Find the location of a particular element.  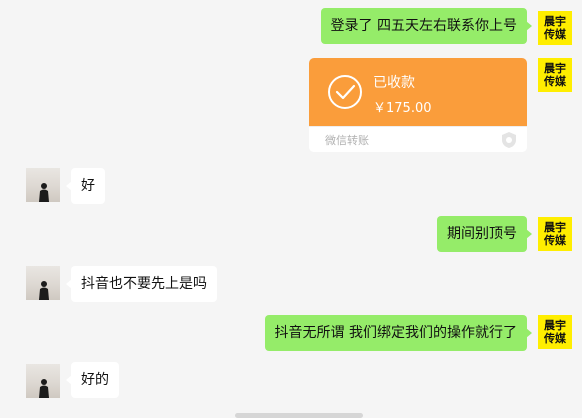

message-text: 好 is located at coordinates (88, 186).